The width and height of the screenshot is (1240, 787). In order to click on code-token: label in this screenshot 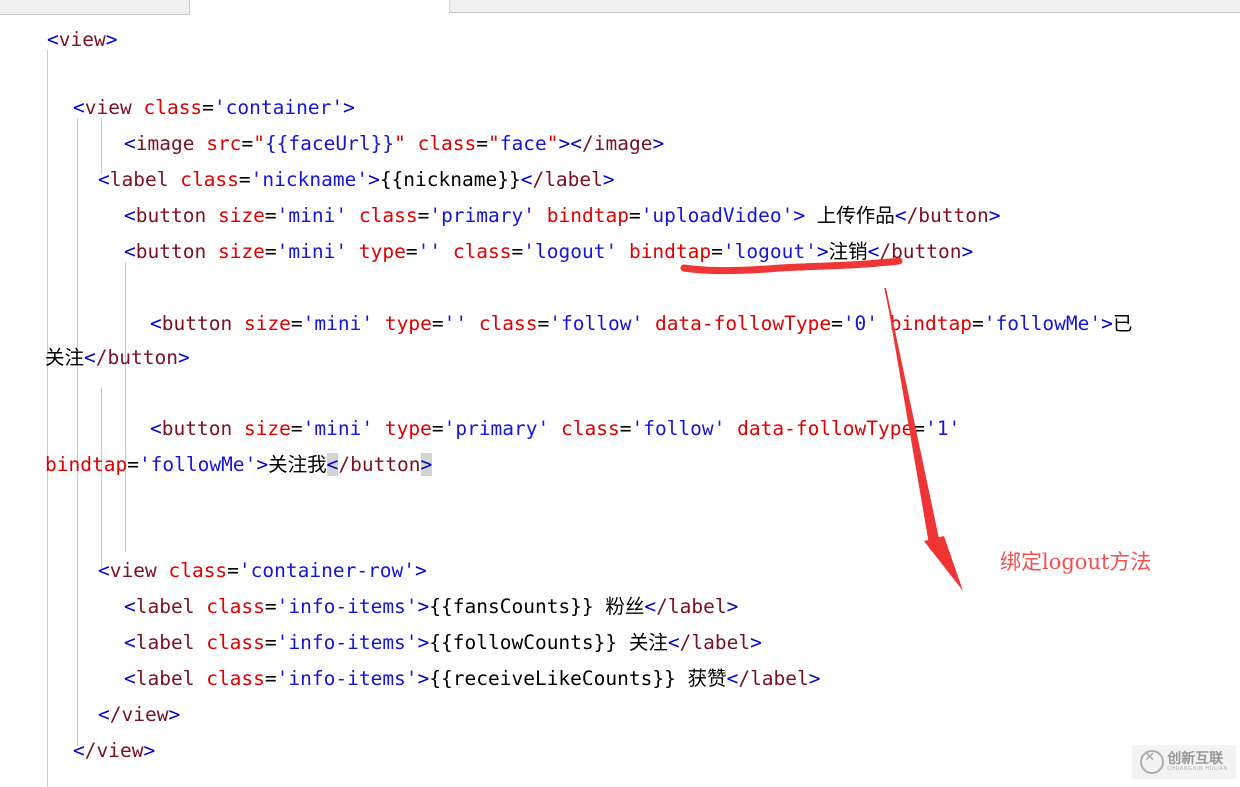, I will do `click(165, 642)`.